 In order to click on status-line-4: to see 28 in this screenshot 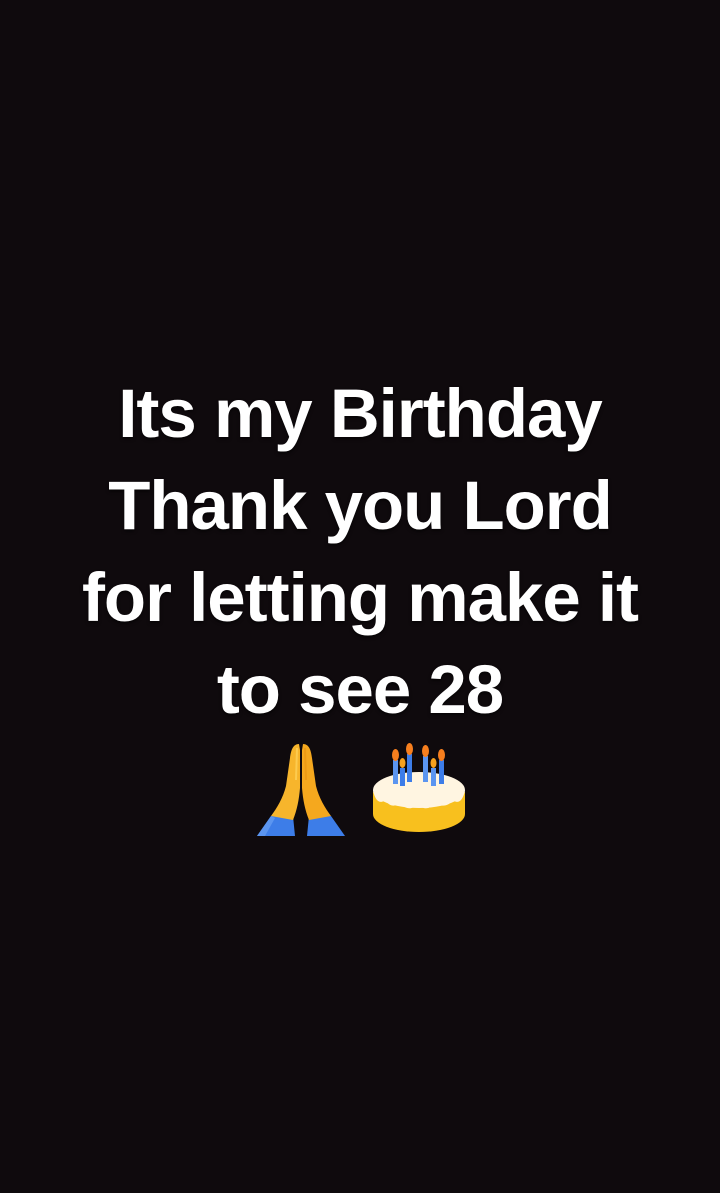, I will do `click(360, 689)`.